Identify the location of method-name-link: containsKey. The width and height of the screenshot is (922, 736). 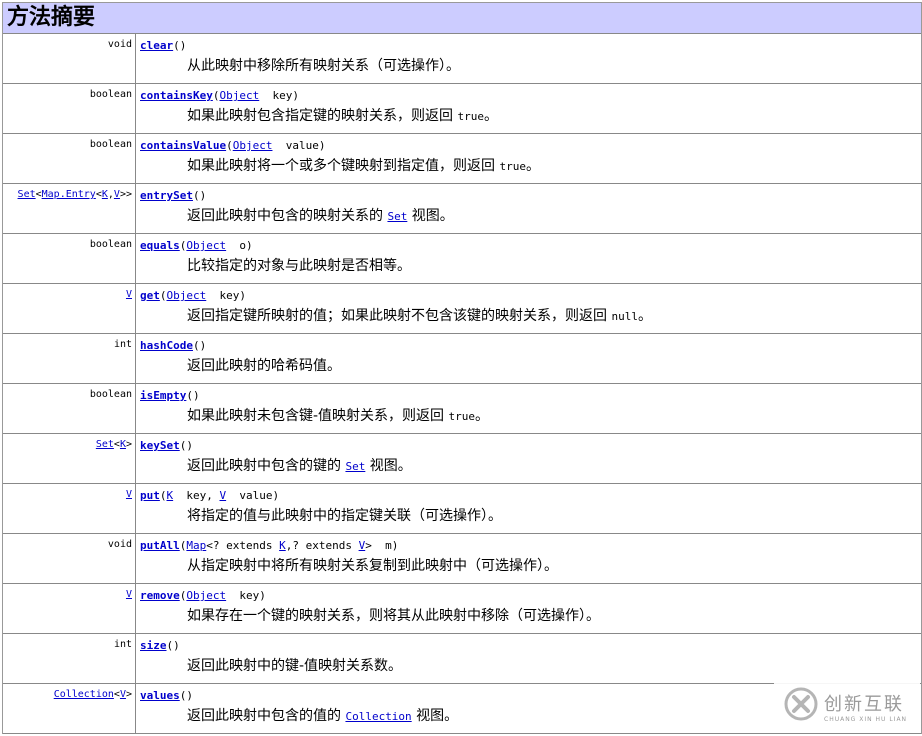
(176, 95).